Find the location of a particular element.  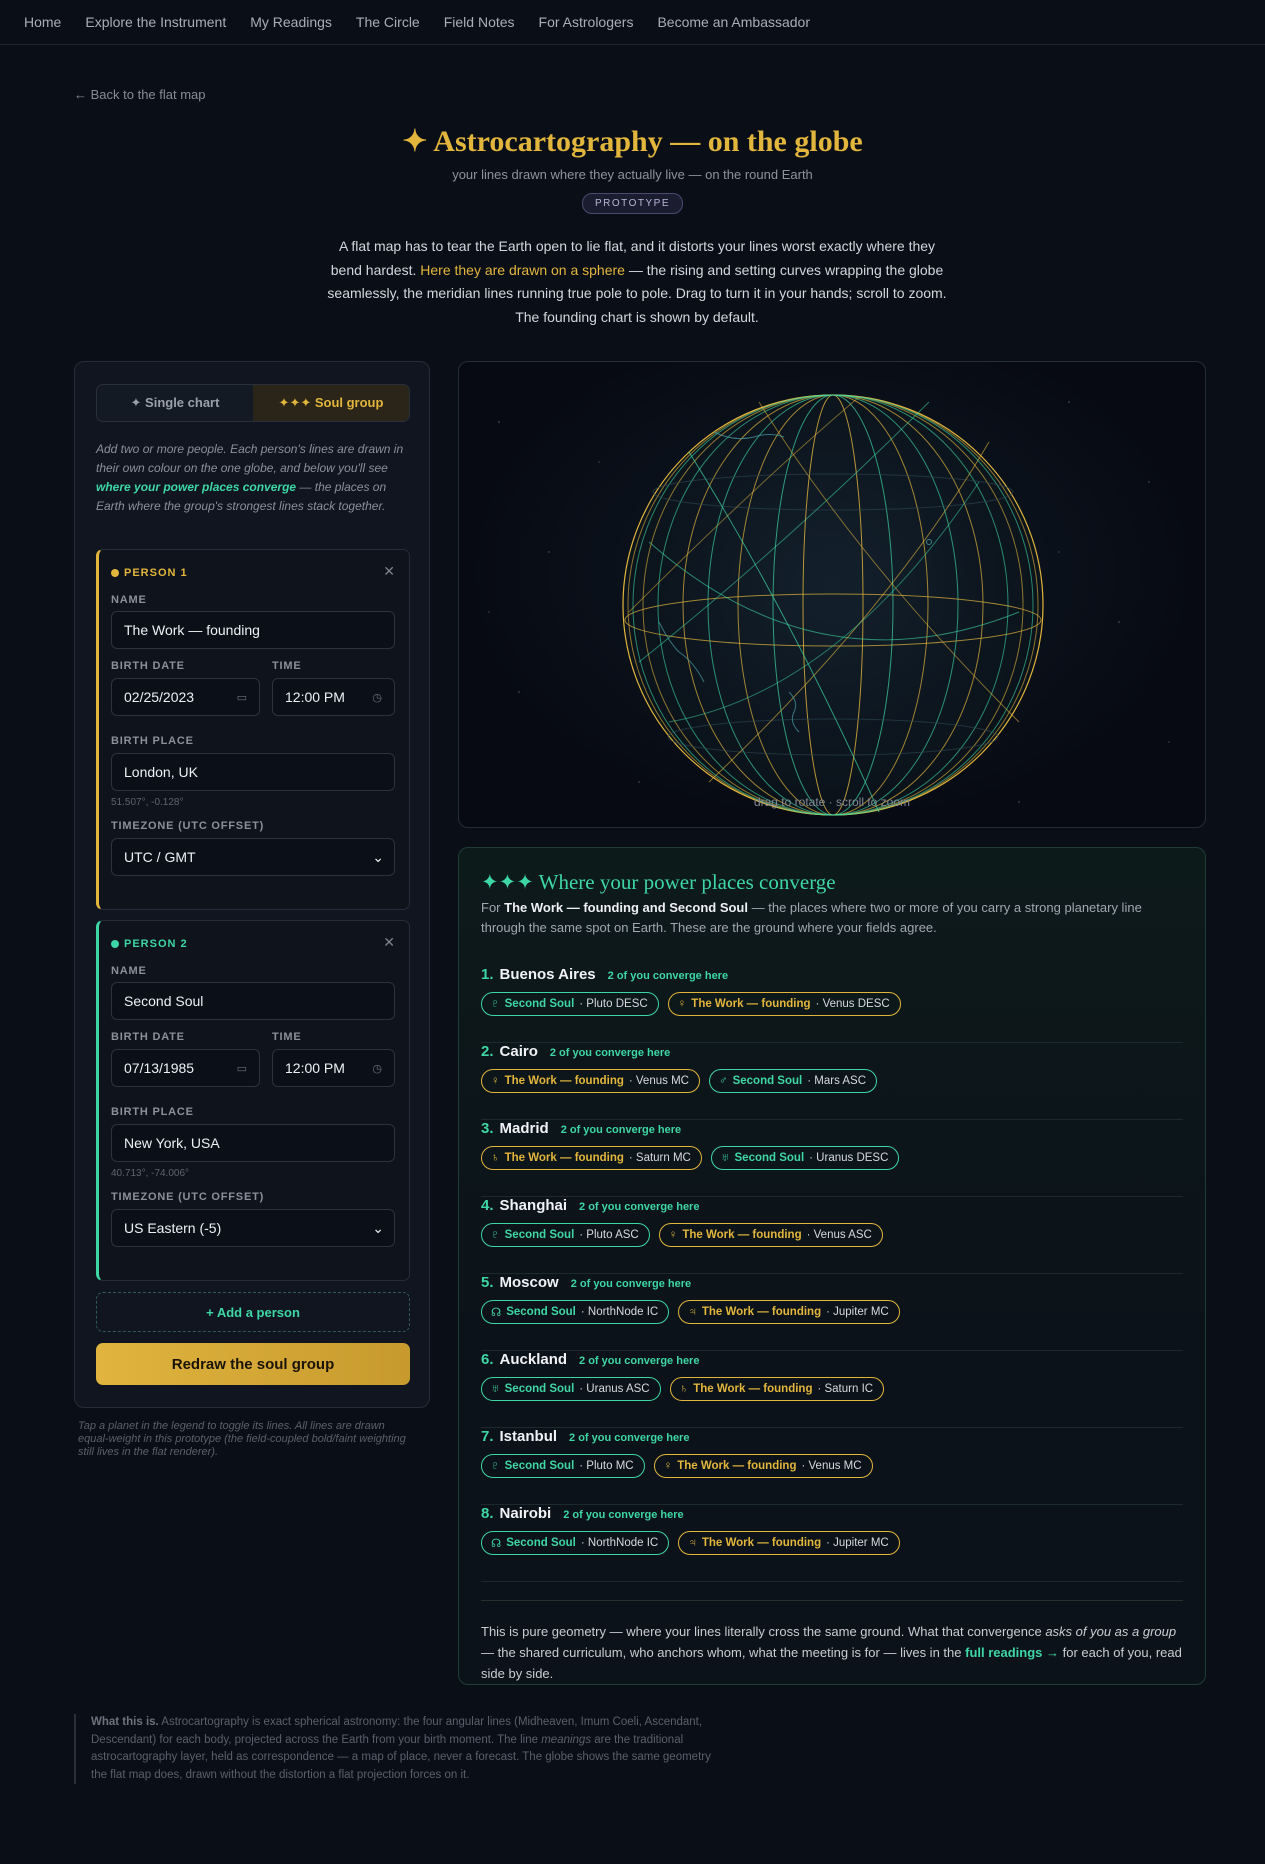

chevron-down-icon: ⌄ is located at coordinates (378, 1227).